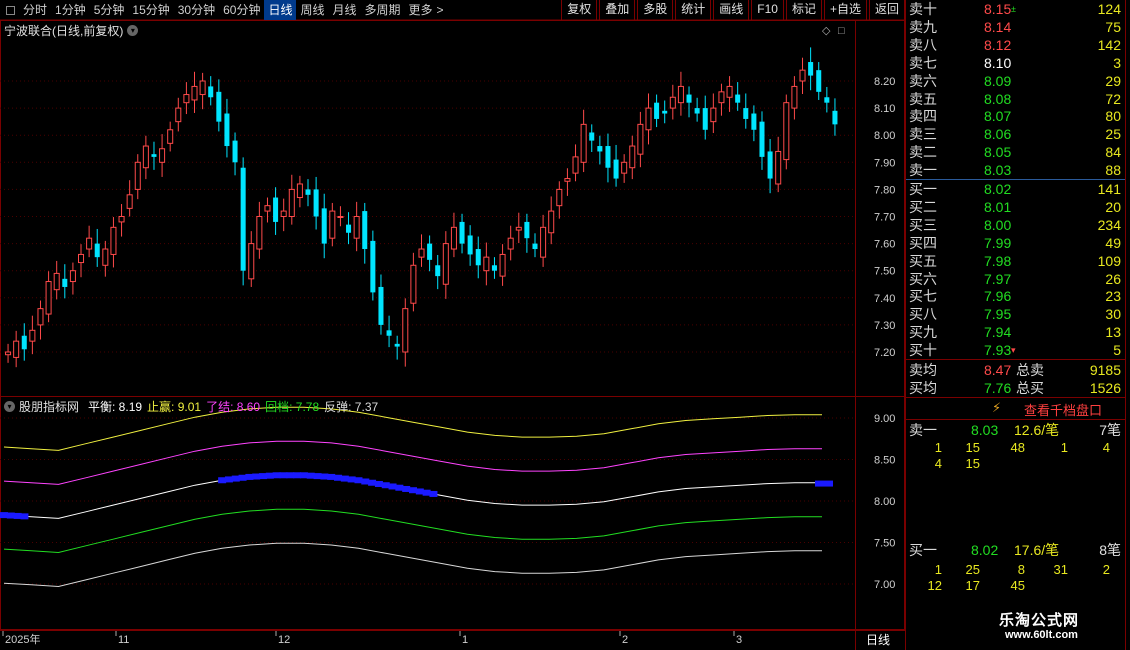 The width and height of the screenshot is (1130, 650). I want to click on period-tab-6: 日线, so click(280, 10).